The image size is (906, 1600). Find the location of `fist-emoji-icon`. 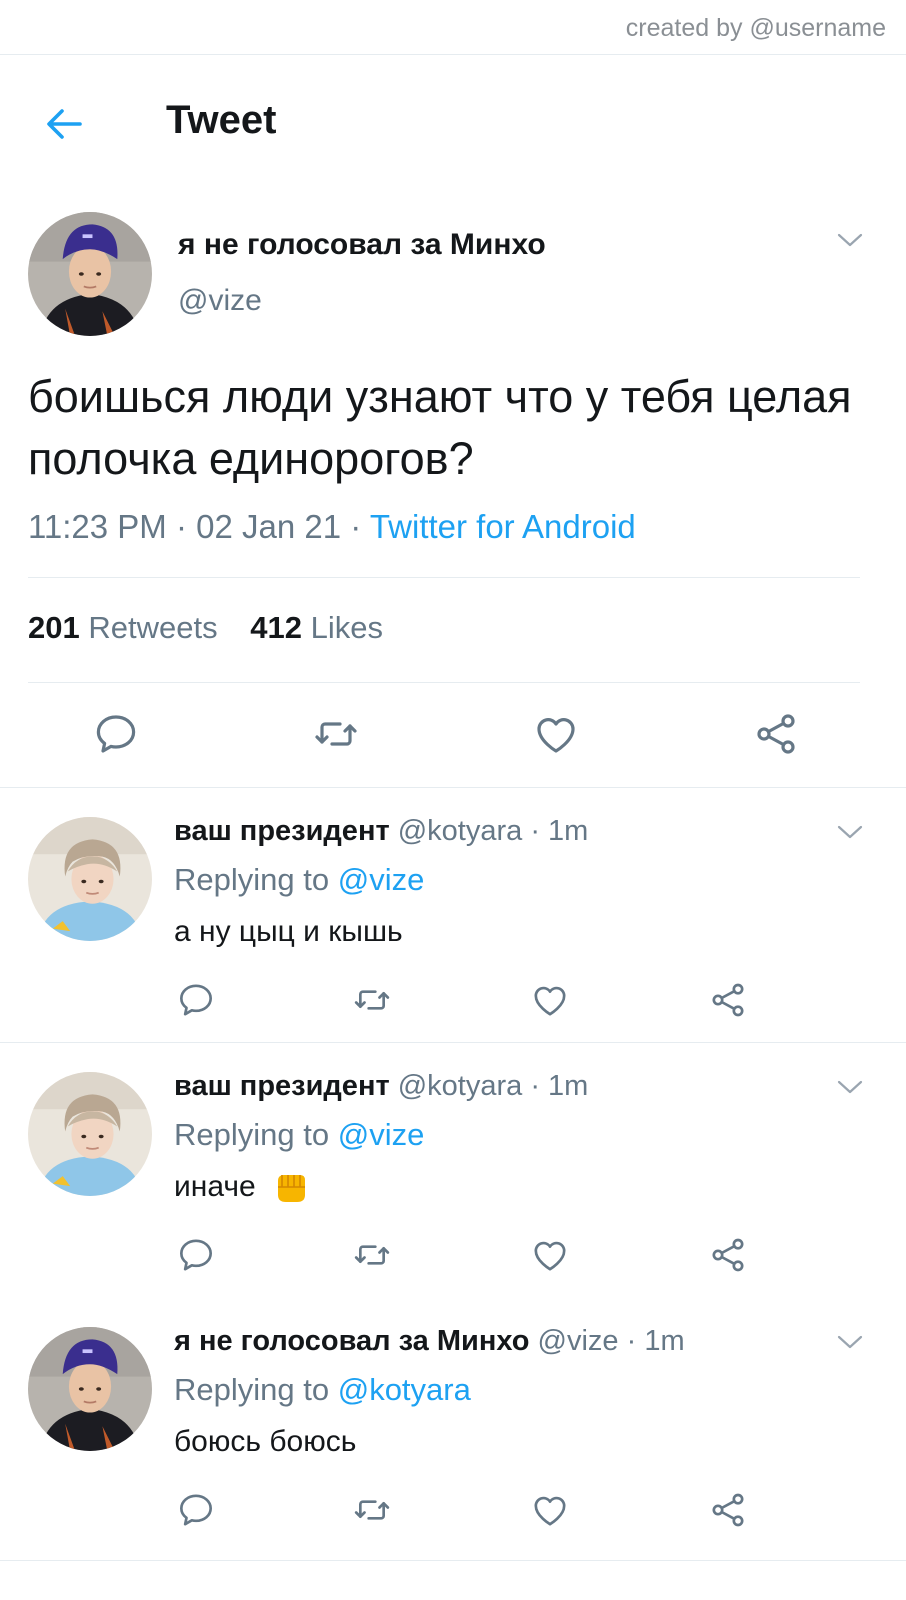

fist-emoji-icon is located at coordinates (292, 1189).